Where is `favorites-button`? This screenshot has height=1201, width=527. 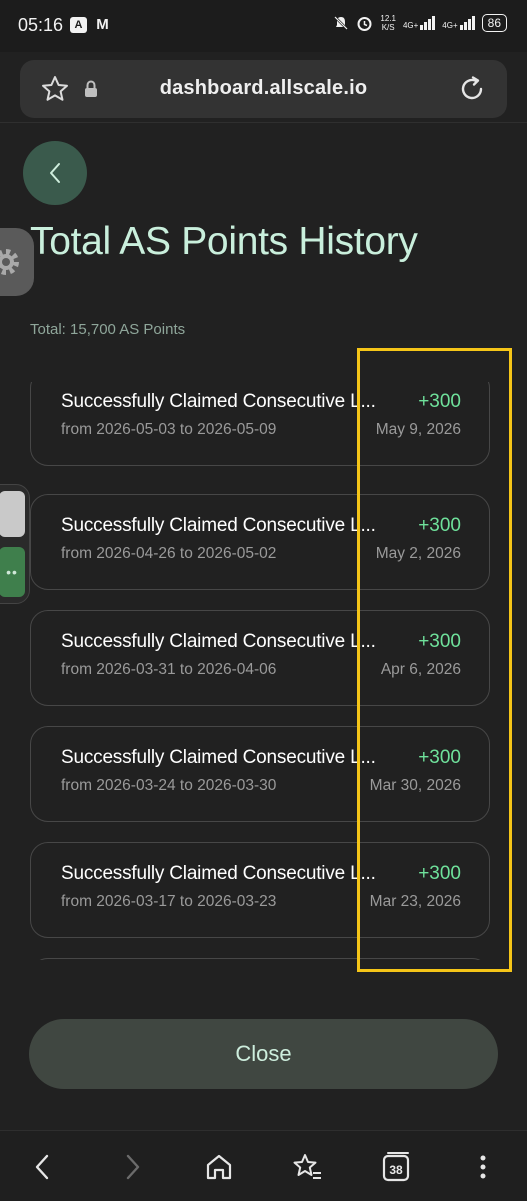 favorites-button is located at coordinates (307, 1167).